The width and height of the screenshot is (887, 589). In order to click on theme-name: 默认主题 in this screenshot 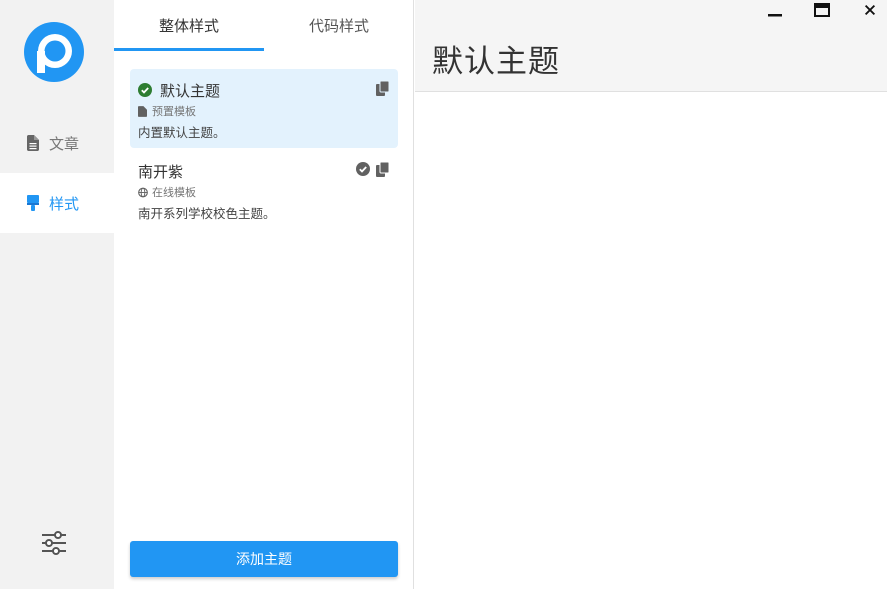, I will do `click(190, 90)`.